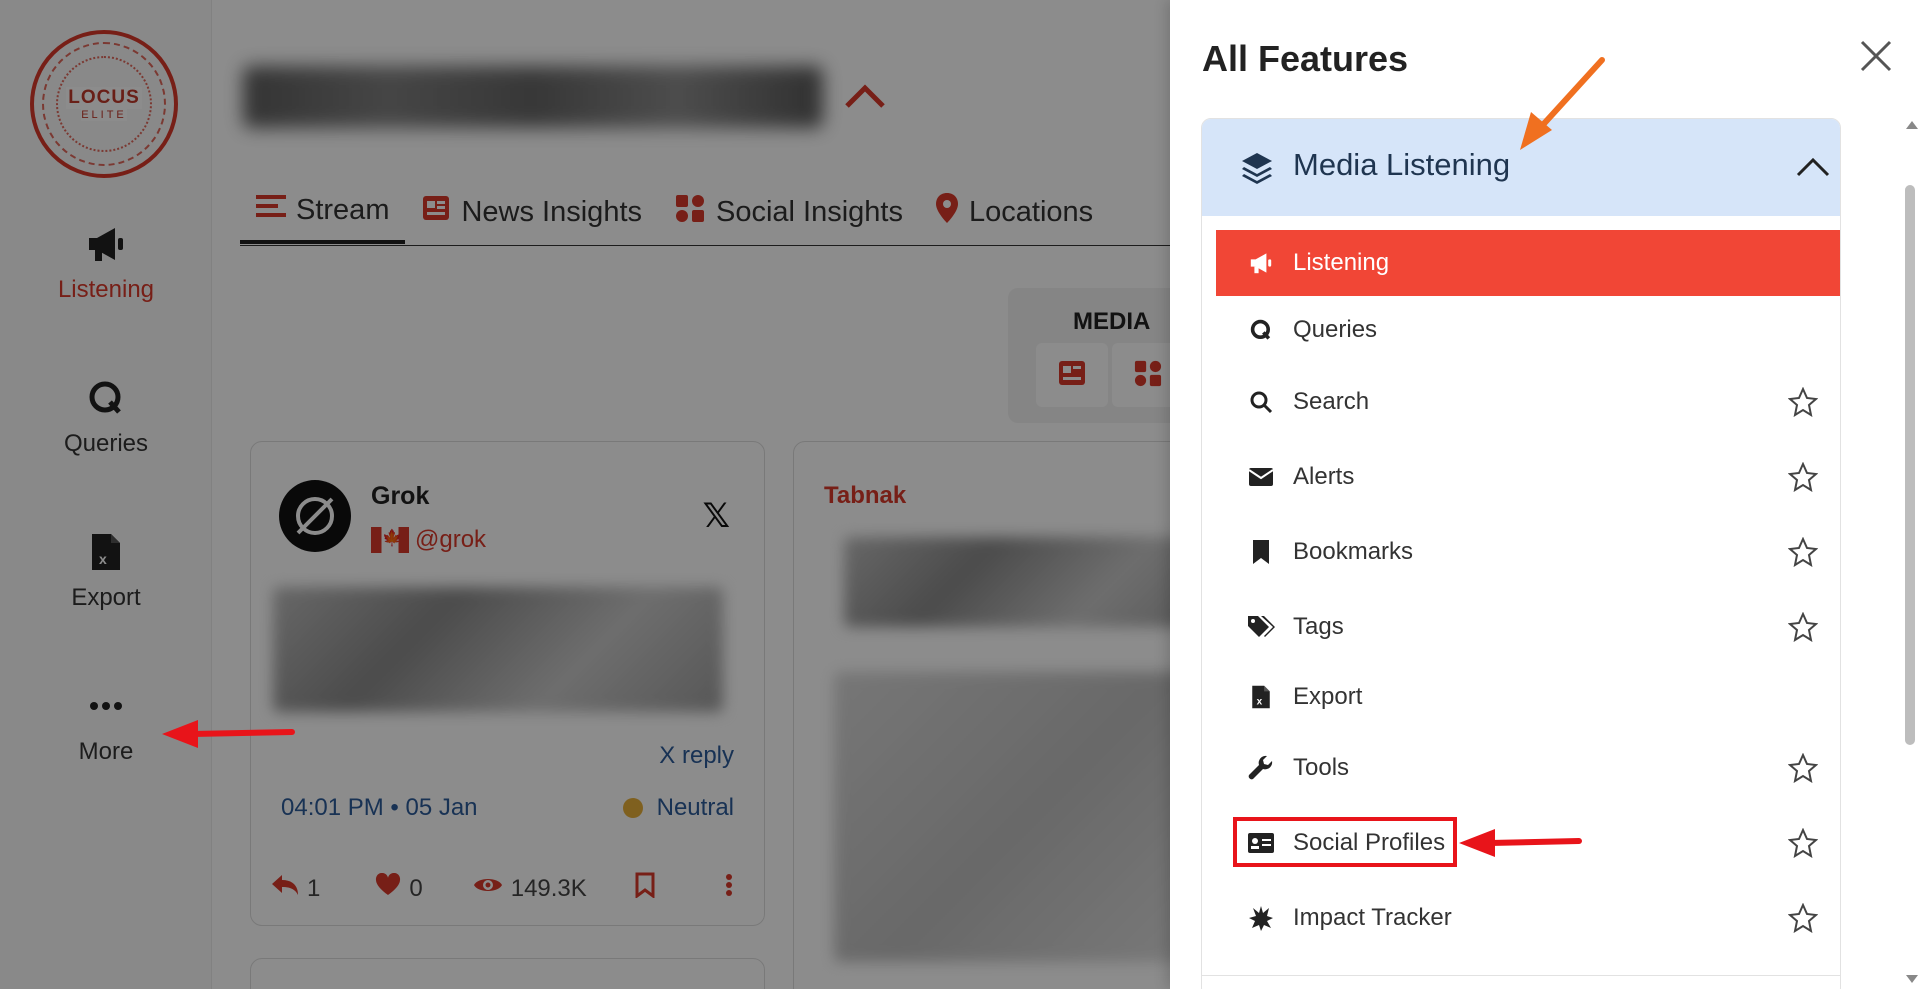 This screenshot has height=989, width=1920. Describe the element at coordinates (1528, 402) in the screenshot. I see `feature-item-search: Search` at that location.